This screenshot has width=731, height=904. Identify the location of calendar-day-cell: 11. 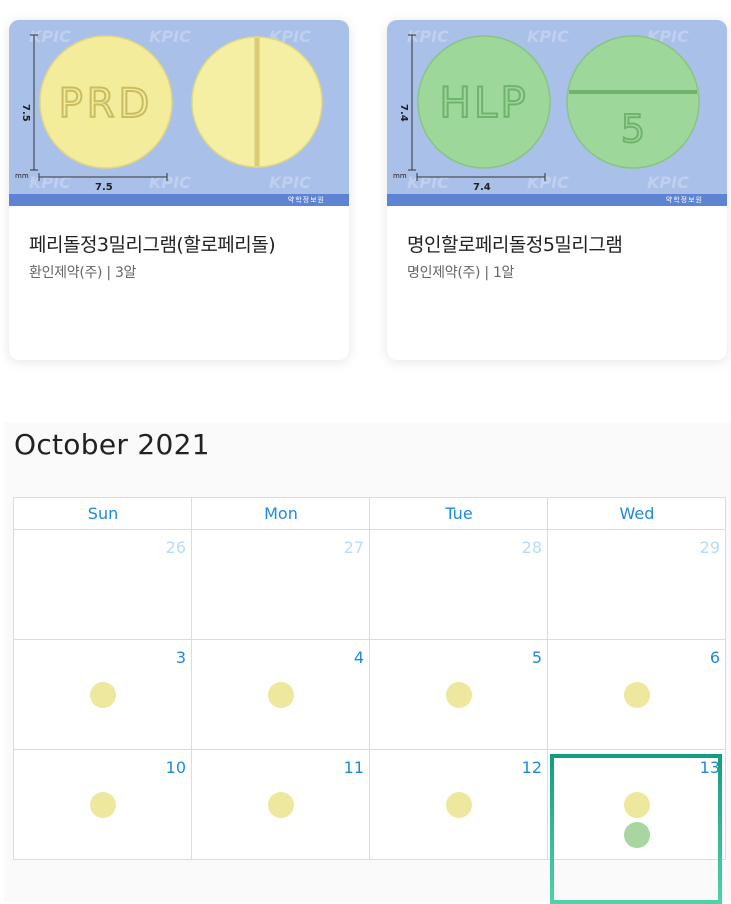
(280, 805).